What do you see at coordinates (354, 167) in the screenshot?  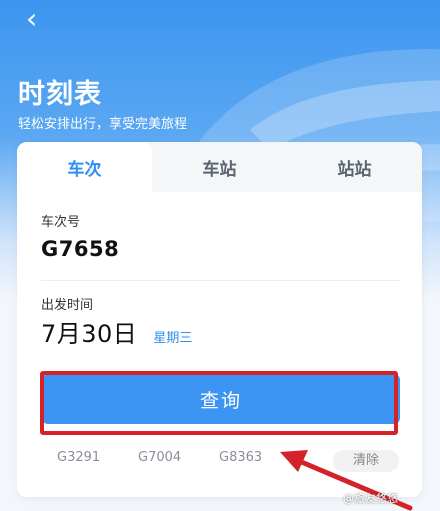 I see `tab-station-to-station: 站站` at bounding box center [354, 167].